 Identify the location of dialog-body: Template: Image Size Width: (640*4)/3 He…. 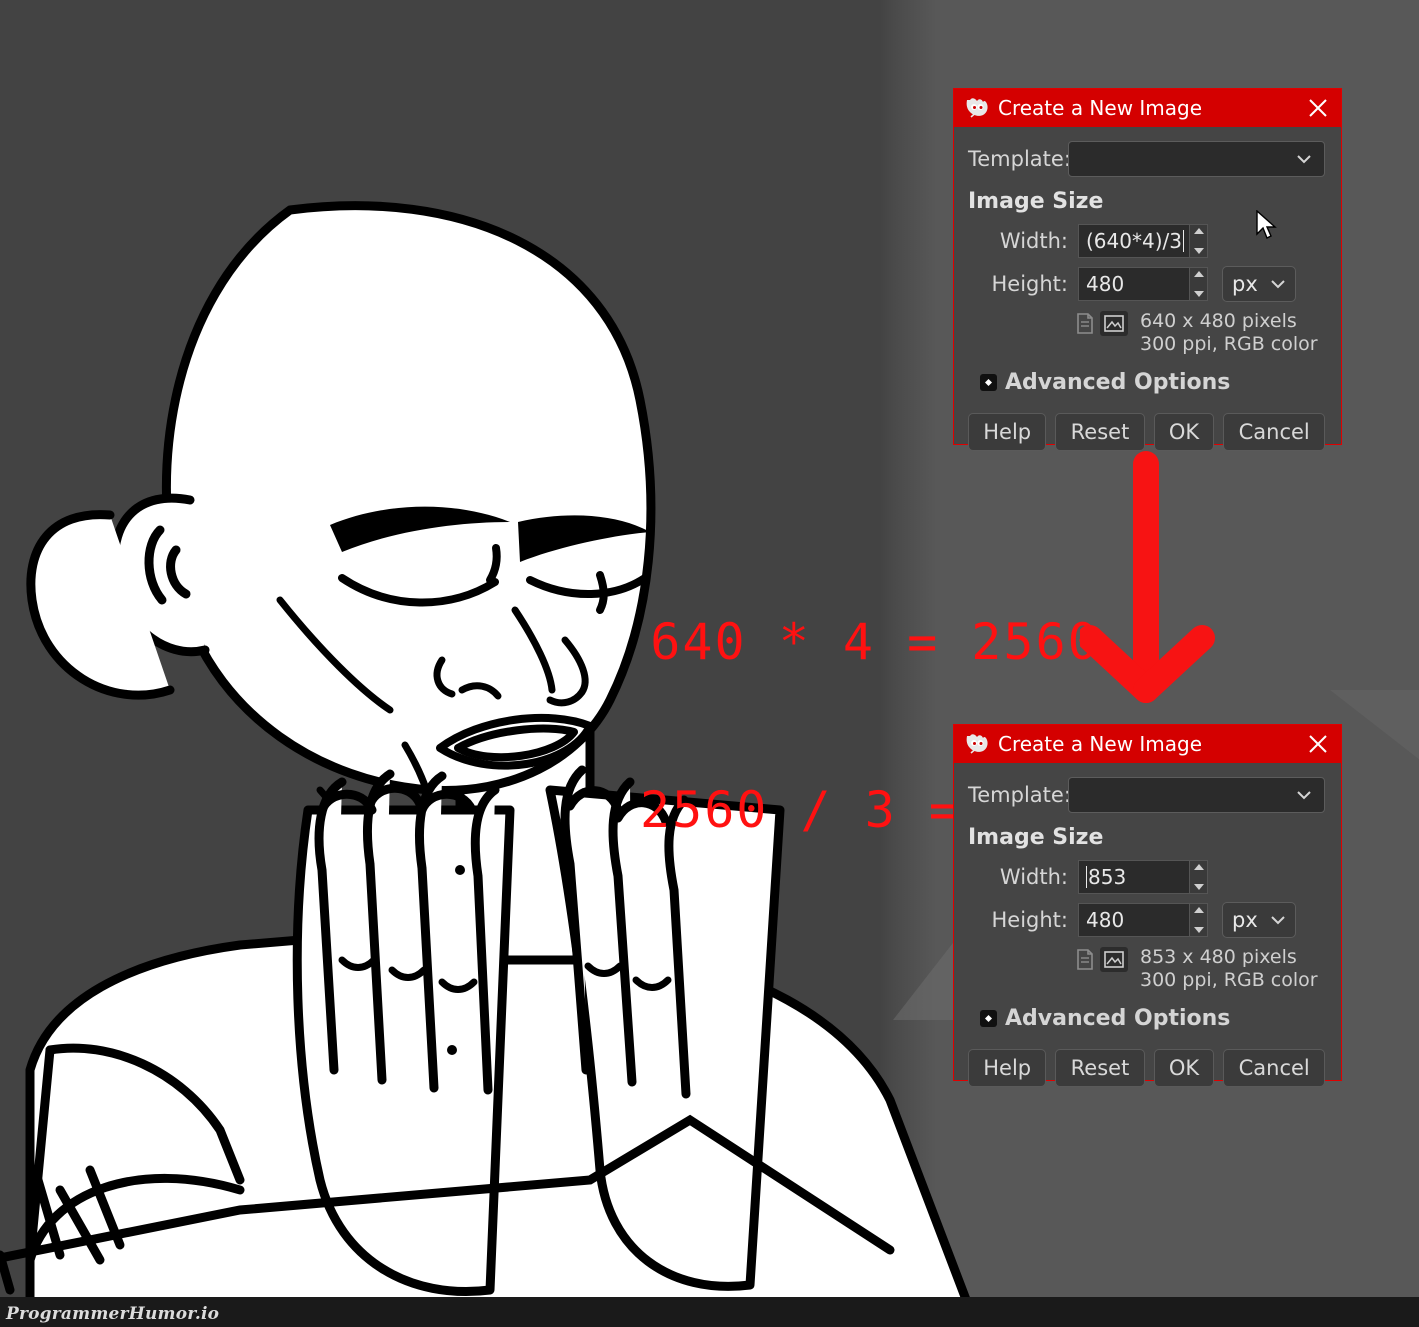
(1147, 296).